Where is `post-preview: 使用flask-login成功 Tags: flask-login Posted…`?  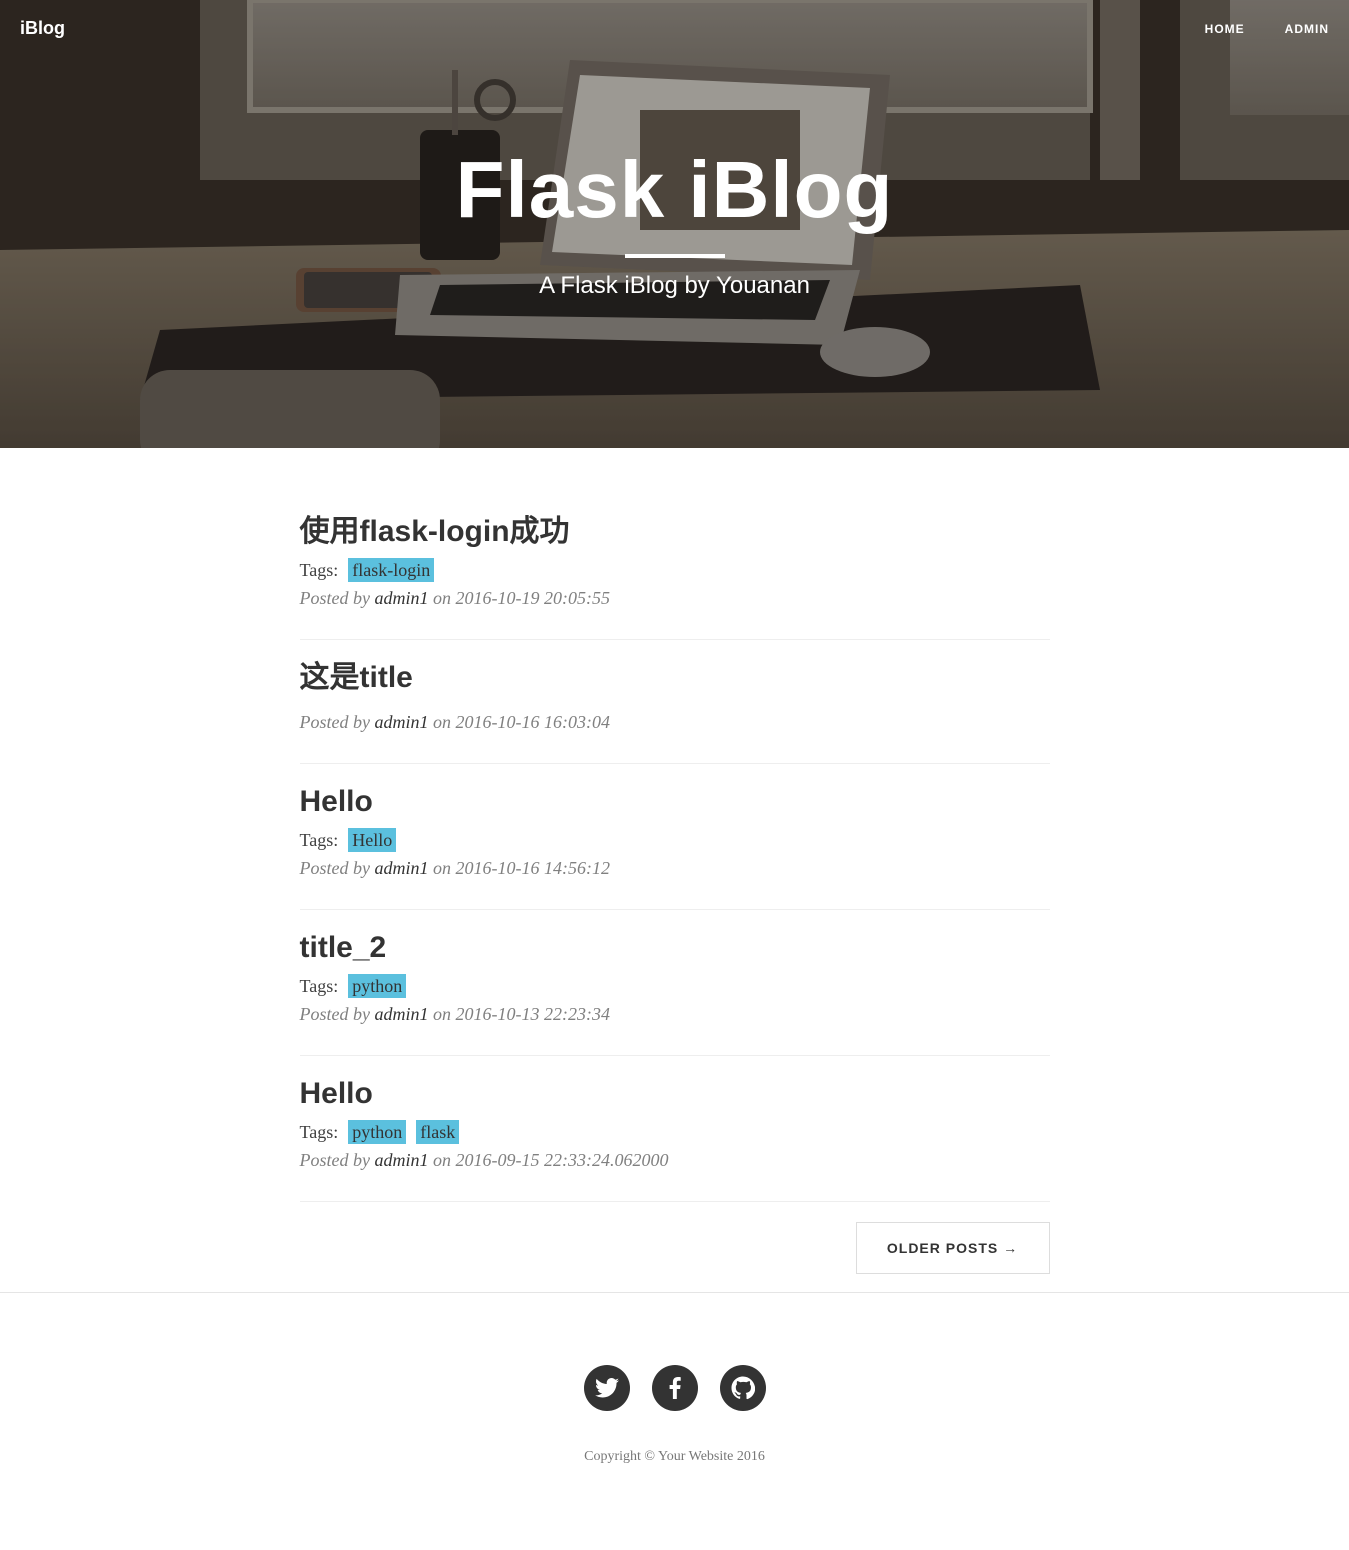 post-preview: 使用flask-login成功 Tags: flask-login Posted… is located at coordinates (674, 577).